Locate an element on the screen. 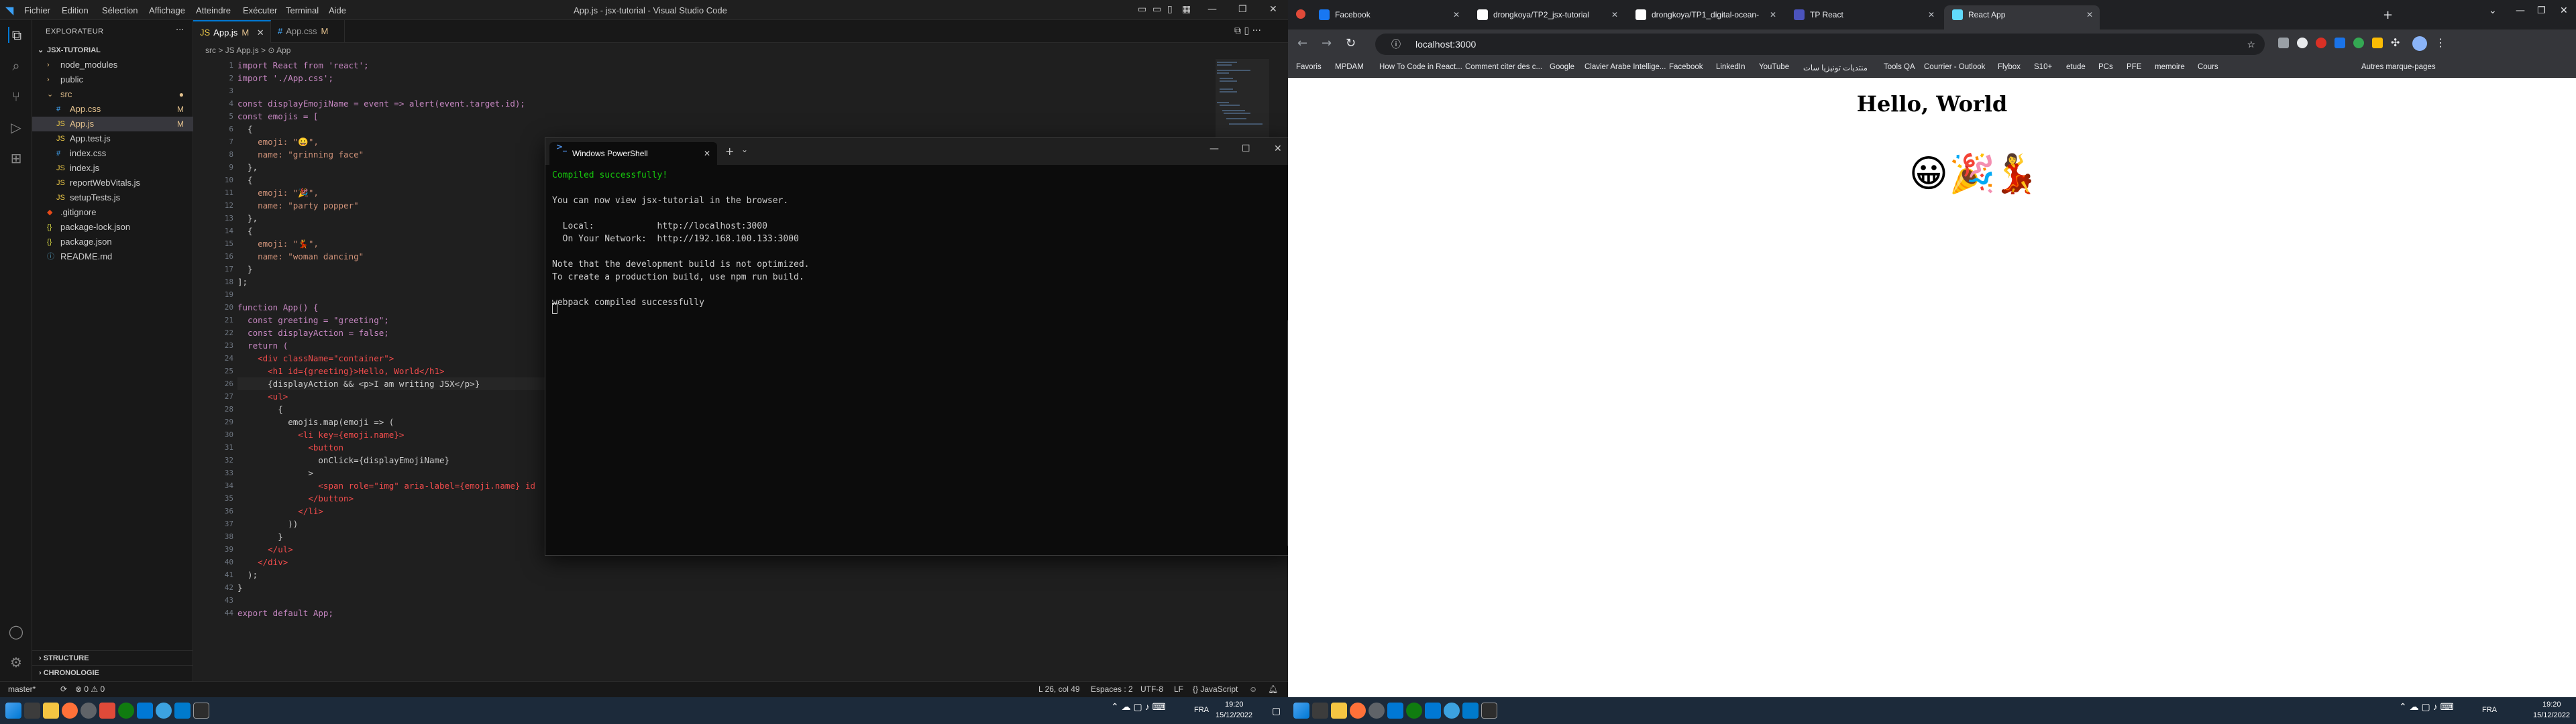  xbox-icon is located at coordinates (1414, 711).